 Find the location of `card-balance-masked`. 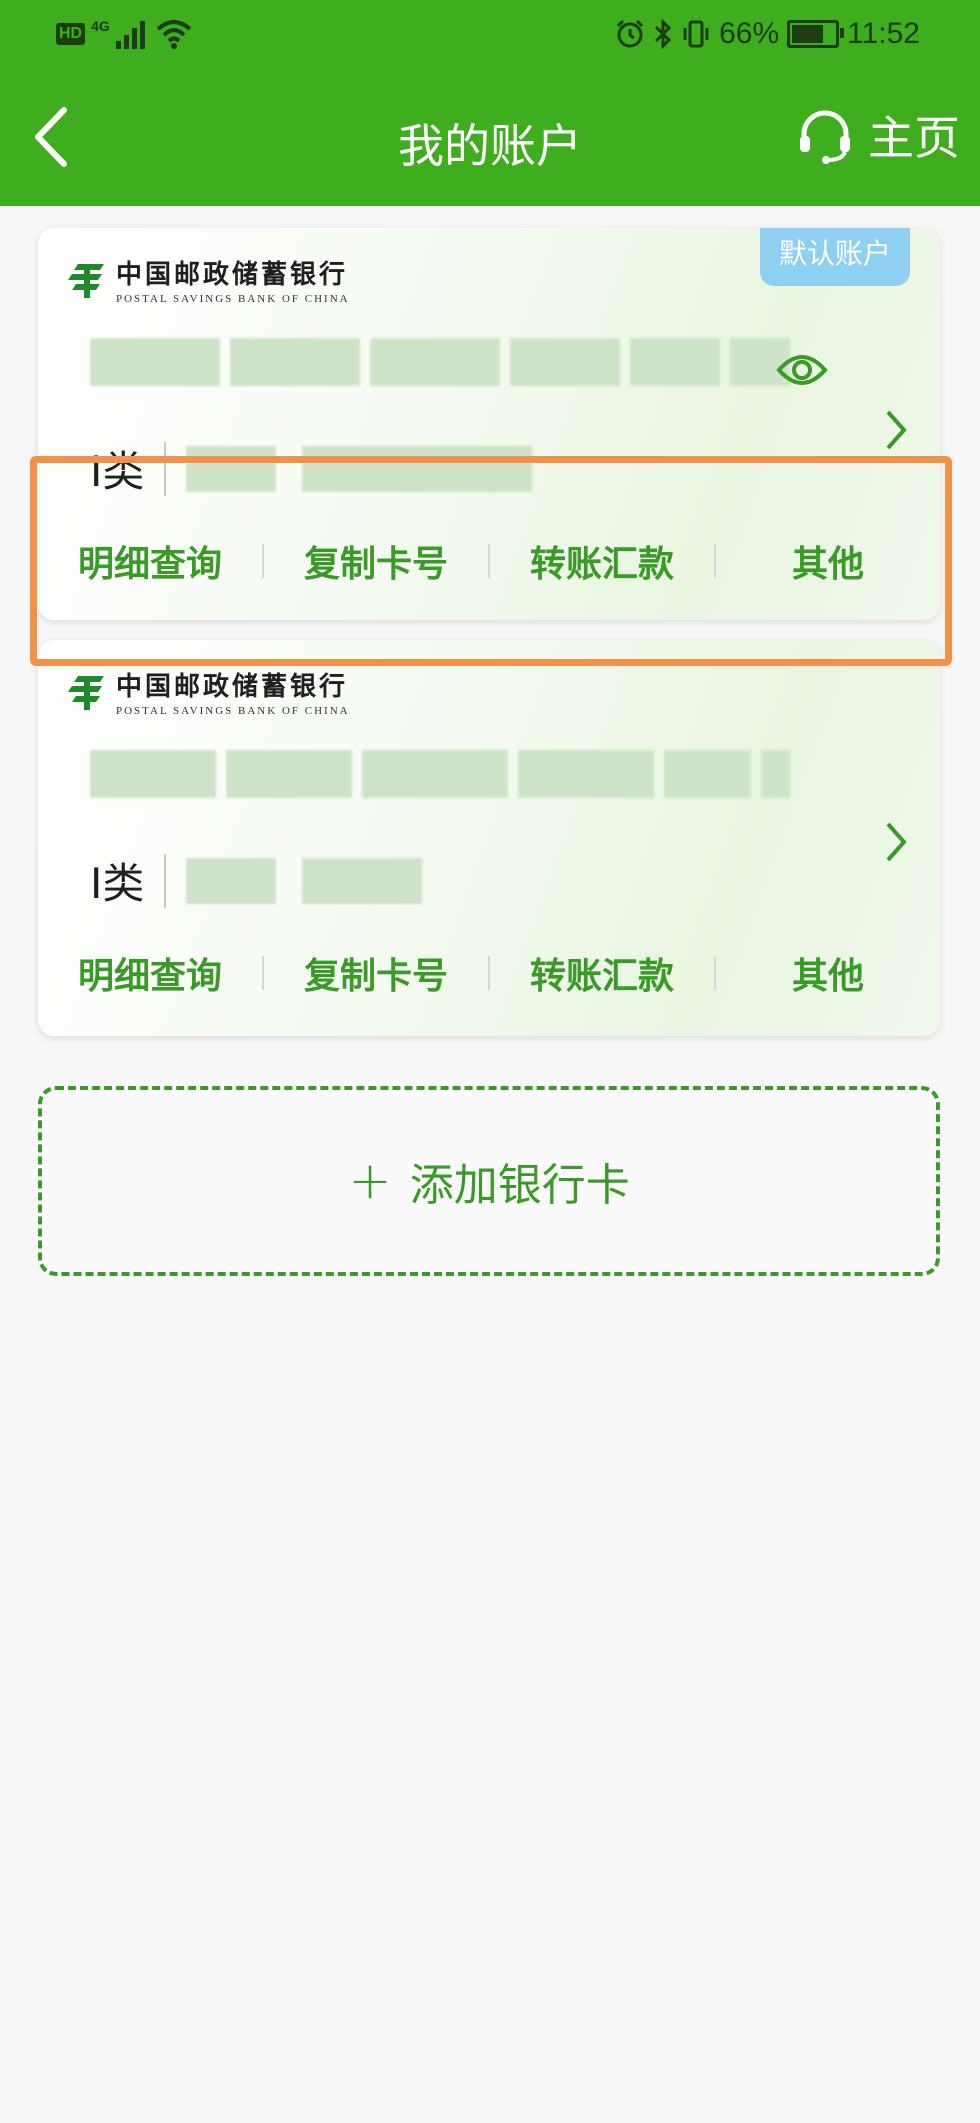

card-balance-masked is located at coordinates (304, 880).